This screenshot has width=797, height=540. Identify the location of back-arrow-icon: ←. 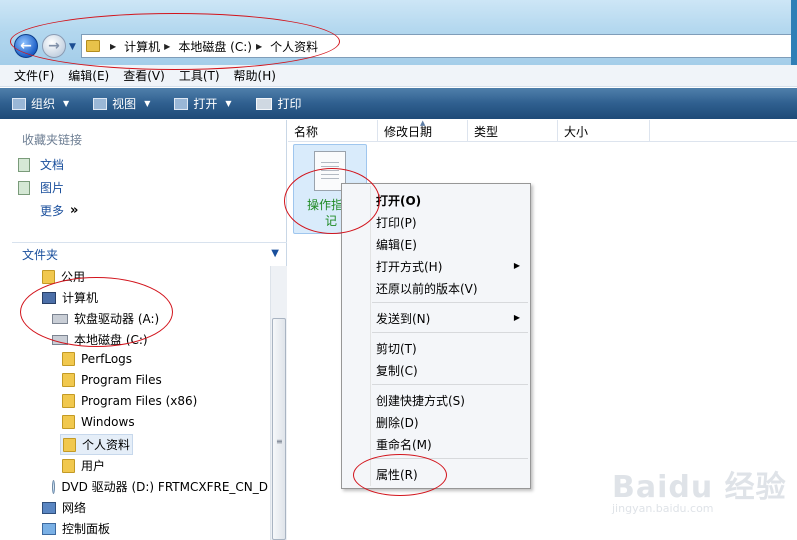
(26, 46).